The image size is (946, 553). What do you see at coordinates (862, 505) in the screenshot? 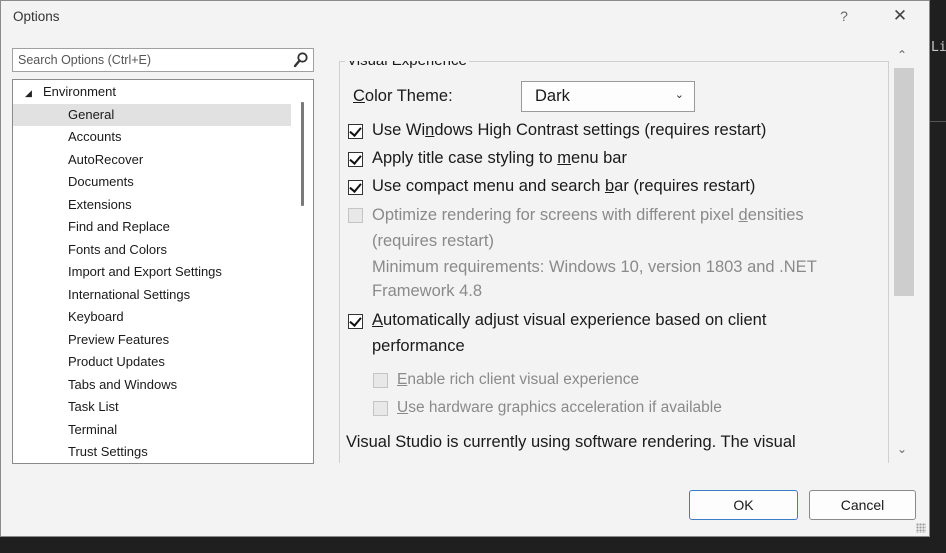
I see `cancel-button: Cancel` at bounding box center [862, 505].